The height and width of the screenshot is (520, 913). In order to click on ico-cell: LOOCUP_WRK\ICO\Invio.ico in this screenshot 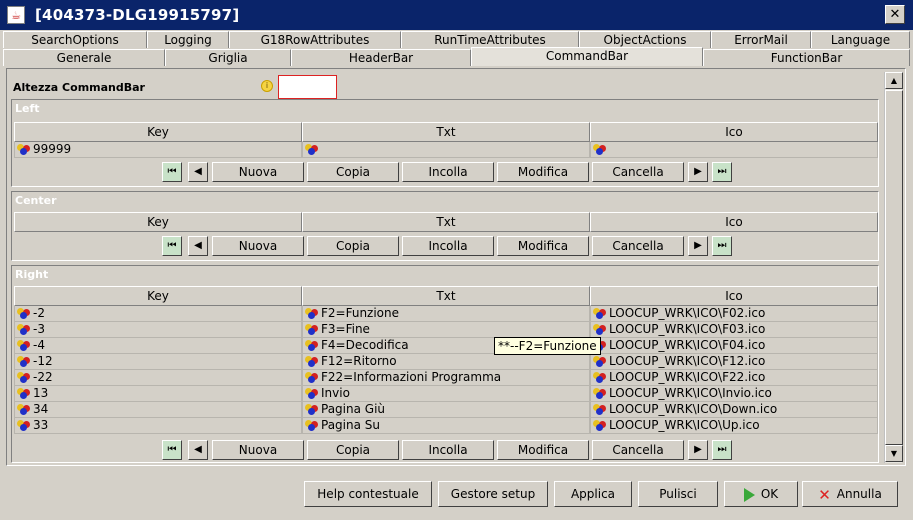, I will do `click(734, 394)`.